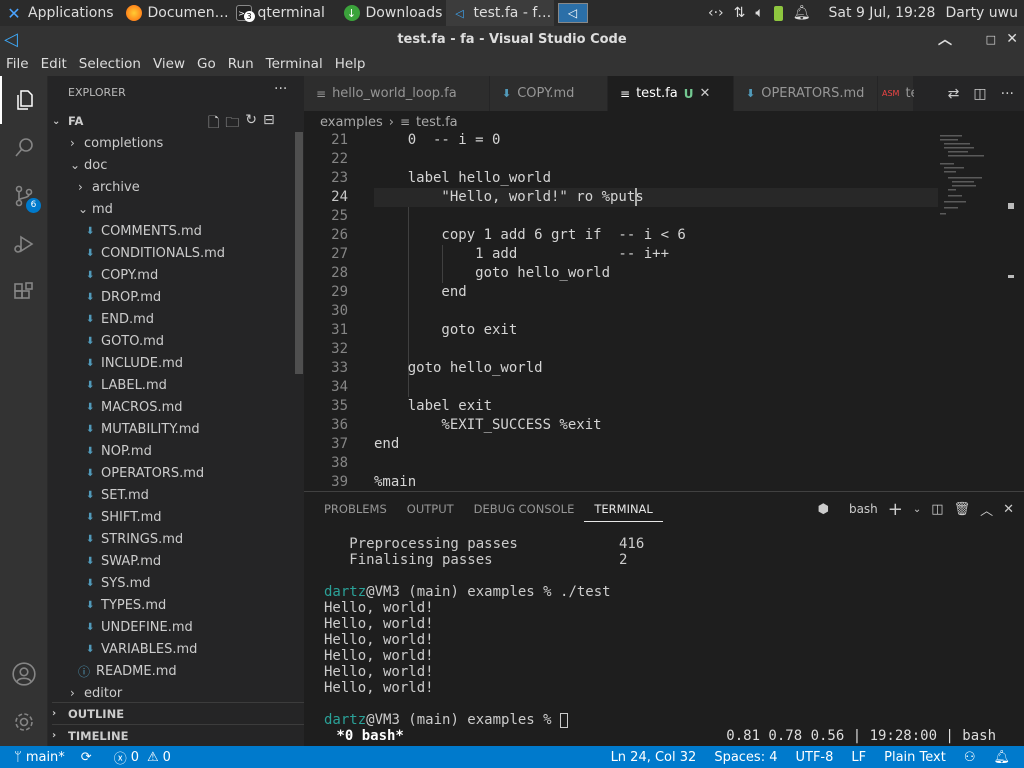  What do you see at coordinates (549, 93) in the screenshot?
I see `tab-copy-md: ⬇ COPY.md` at bounding box center [549, 93].